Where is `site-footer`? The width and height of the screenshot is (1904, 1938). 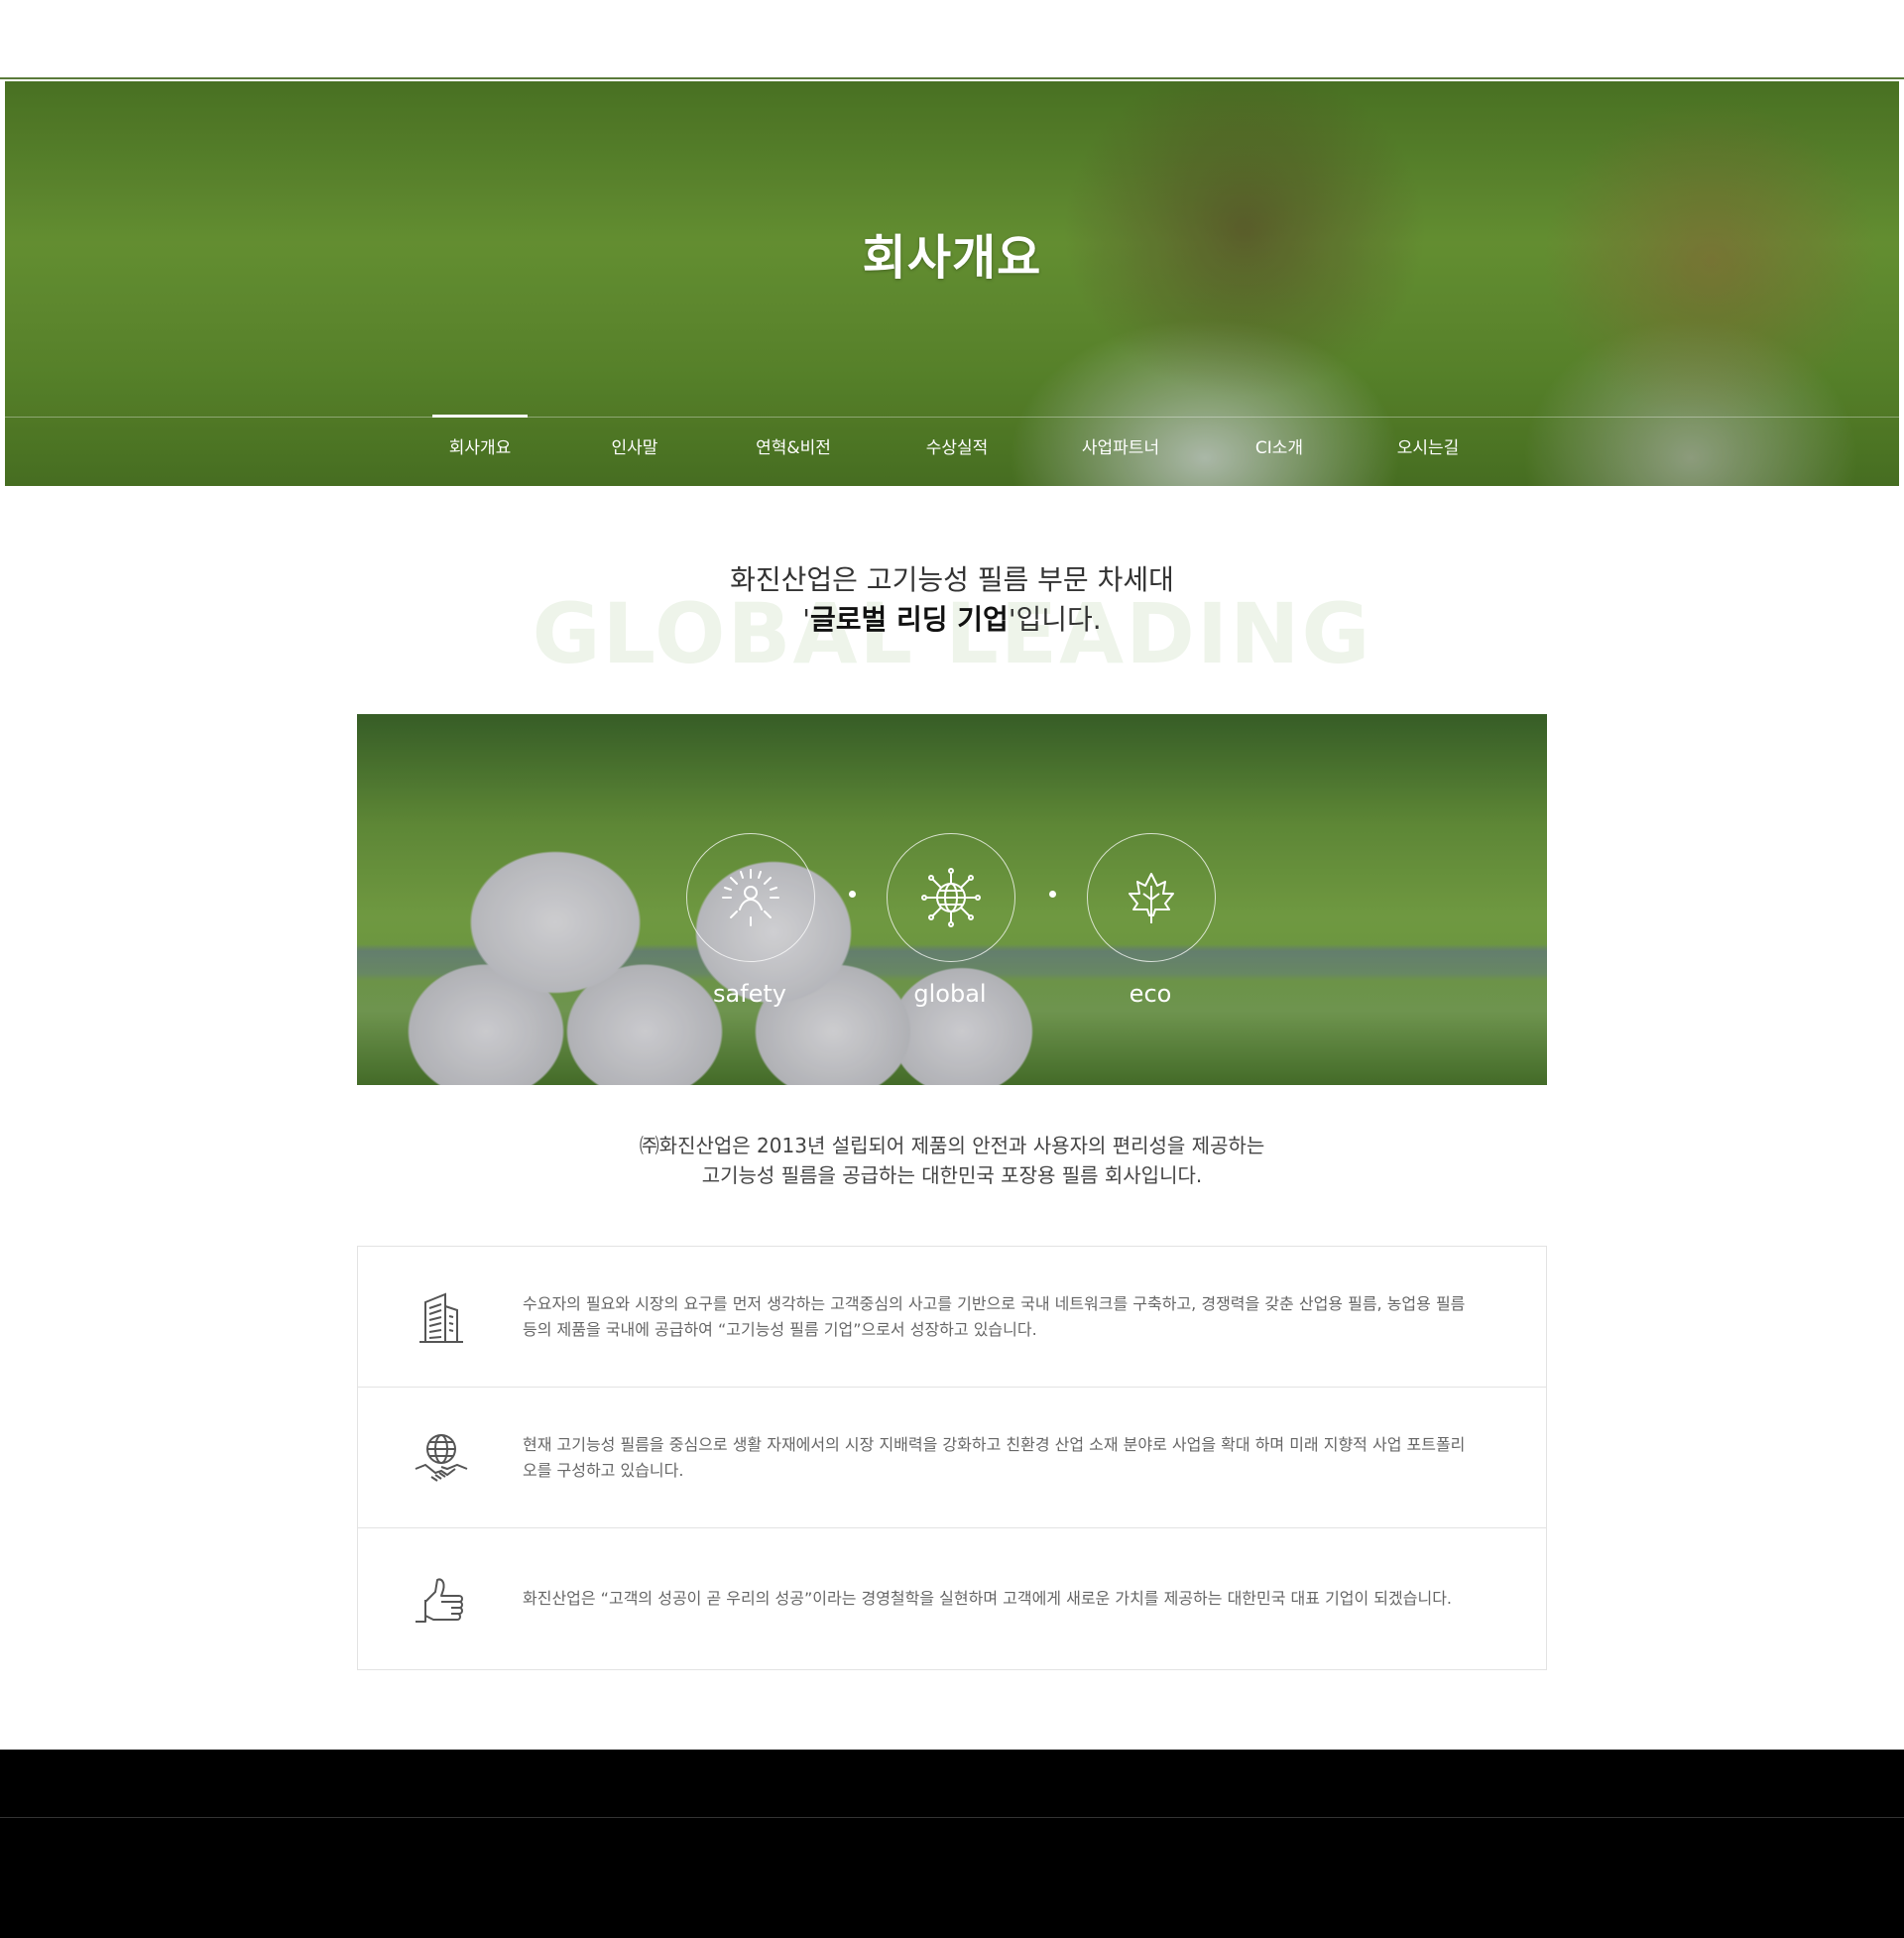 site-footer is located at coordinates (952, 1844).